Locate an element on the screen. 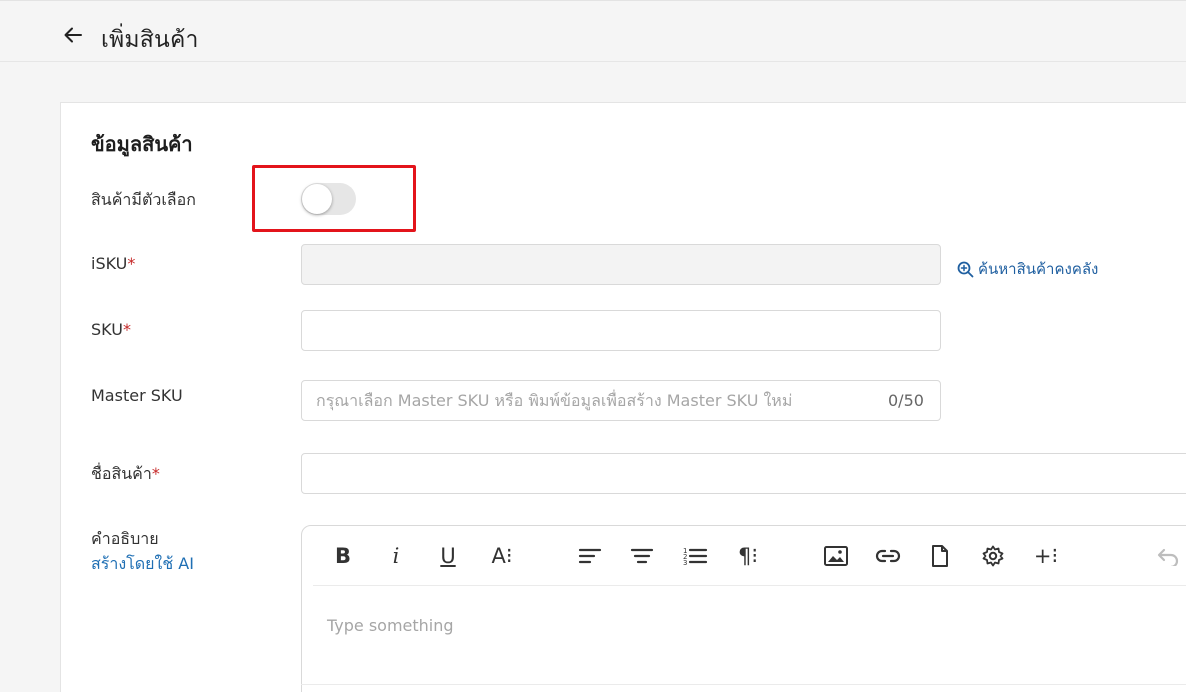 This screenshot has height=692, width=1186. search-inventory-link: ค้นหาสินค้าคงคลัง is located at coordinates (1027, 269).